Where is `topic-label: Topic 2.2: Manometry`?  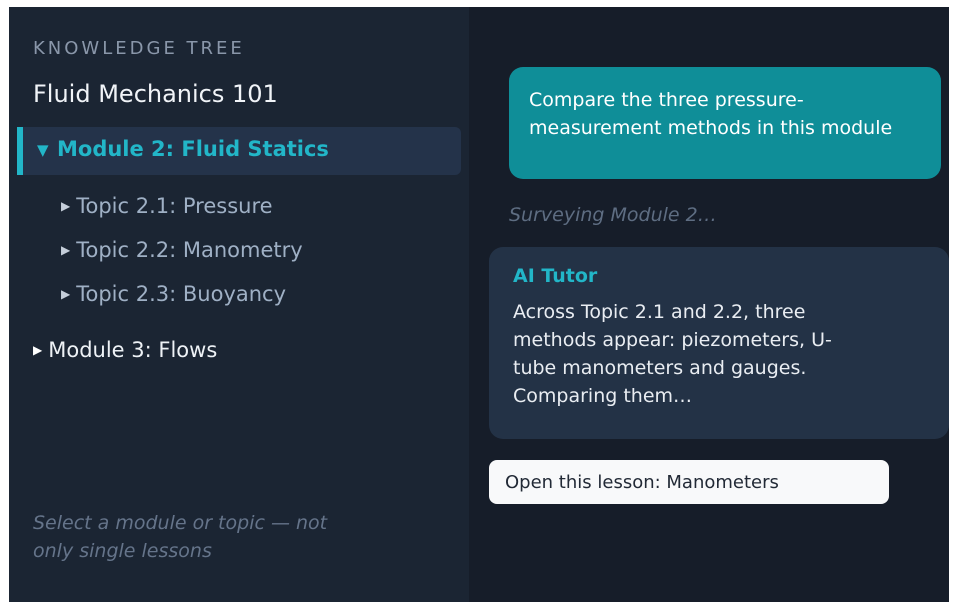
topic-label: Topic 2.2: Manometry is located at coordinates (189, 250).